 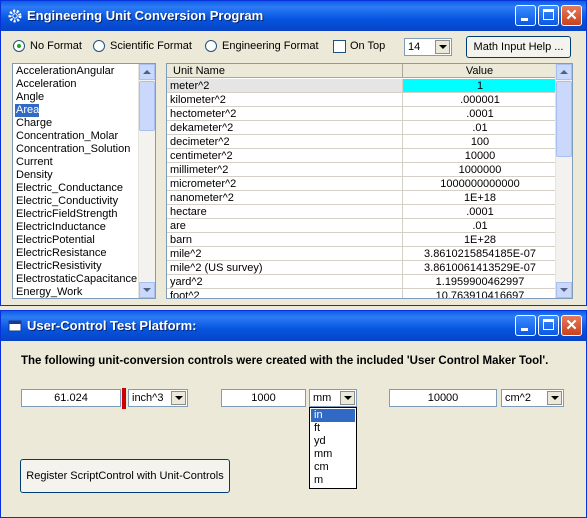 What do you see at coordinates (293, 16) in the screenshot?
I see `main-title-bar: Engineering Unit Conversion Program ✕` at bounding box center [293, 16].